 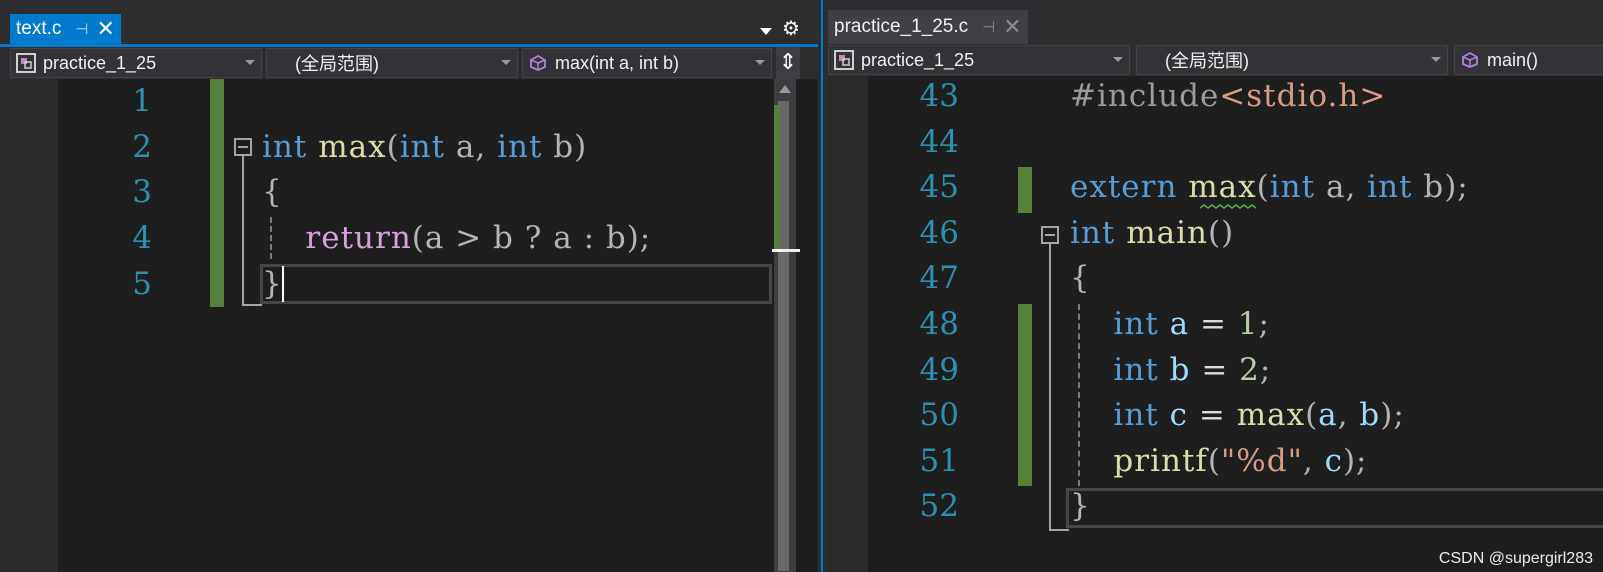 I want to click on scroll-change-map, so click(x=777, y=178).